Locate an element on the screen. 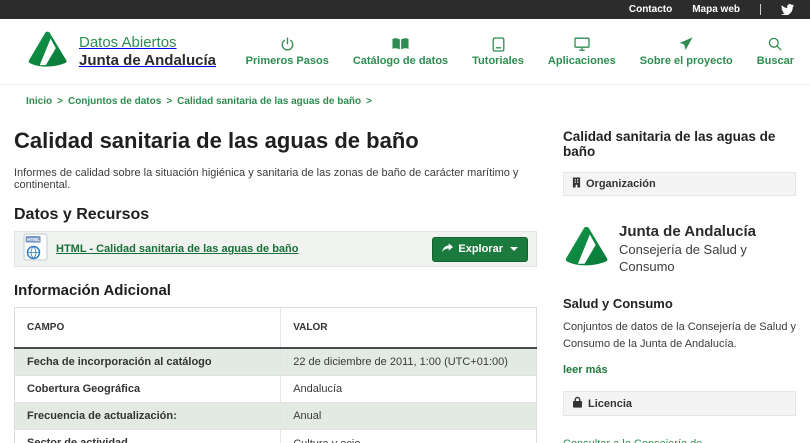 This screenshot has width=810, height=443. field-label: Frecuencia de actualización: is located at coordinates (148, 416).